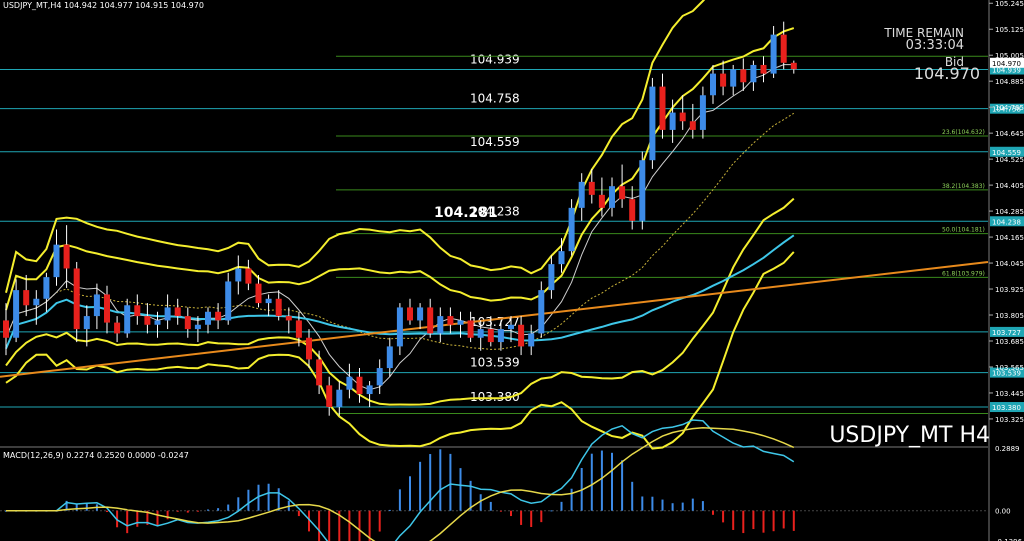 The image size is (1024, 541). Describe the element at coordinates (1009, 108) in the screenshot. I see `price-tick-label: 104.765` at that location.